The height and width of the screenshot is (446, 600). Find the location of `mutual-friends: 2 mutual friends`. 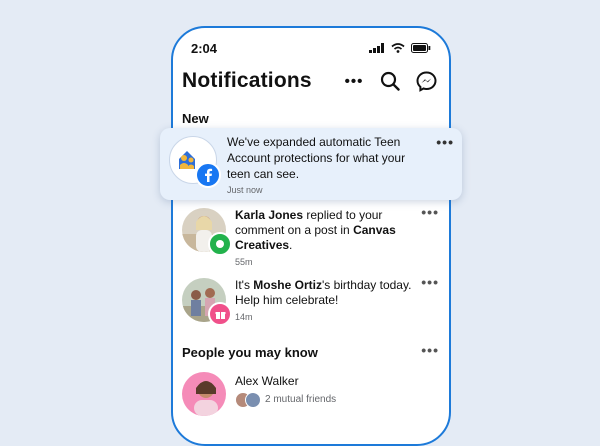

mutual-friends: 2 mutual friends is located at coordinates (286, 400).